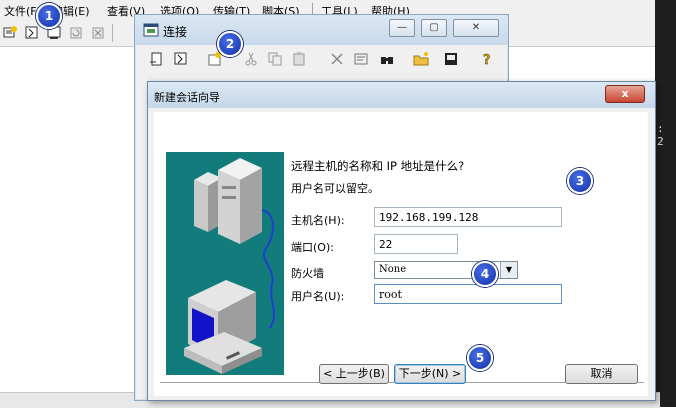 This screenshot has width=676, height=408. I want to click on window-icon, so click(151, 30).